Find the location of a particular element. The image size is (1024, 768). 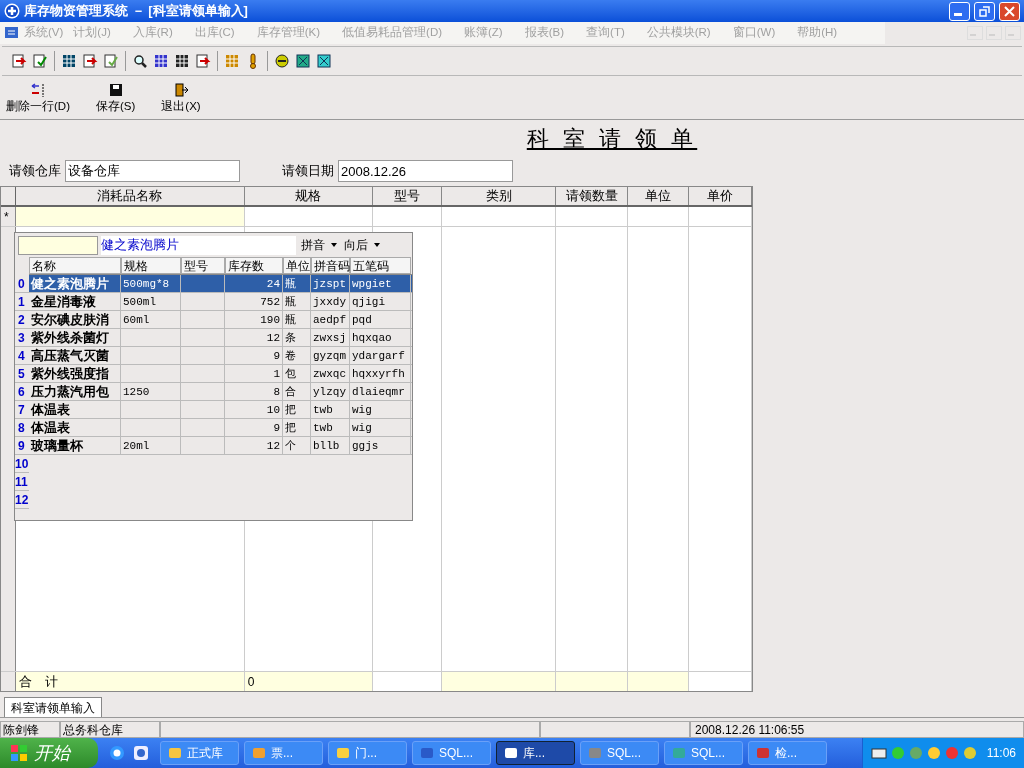

table-cell: 安尔碘皮肤消 is located at coordinates (75, 319).